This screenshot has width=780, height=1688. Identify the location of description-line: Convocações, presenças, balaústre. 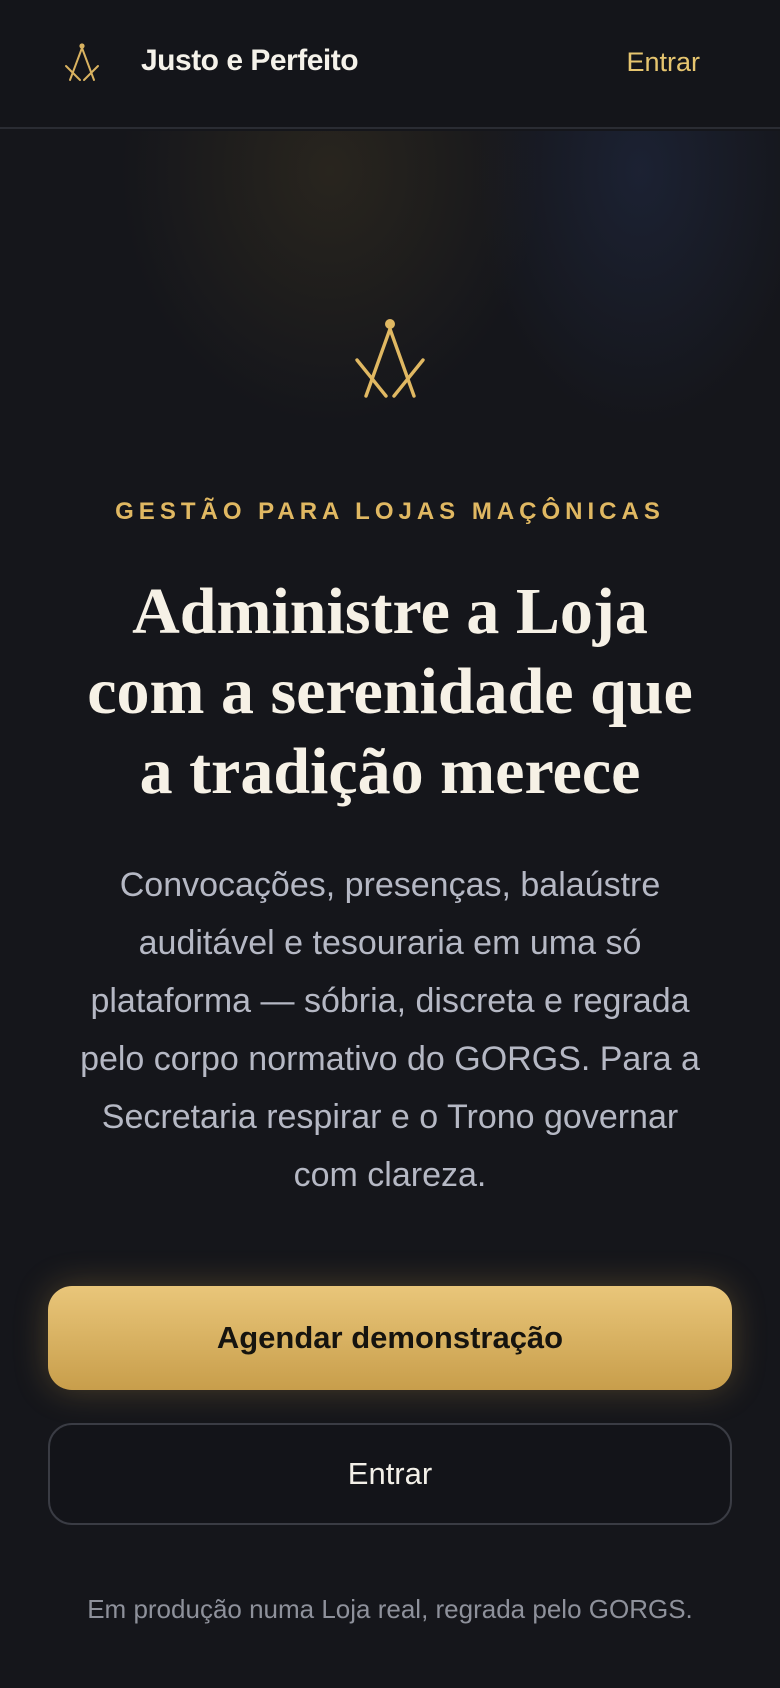
(390, 885).